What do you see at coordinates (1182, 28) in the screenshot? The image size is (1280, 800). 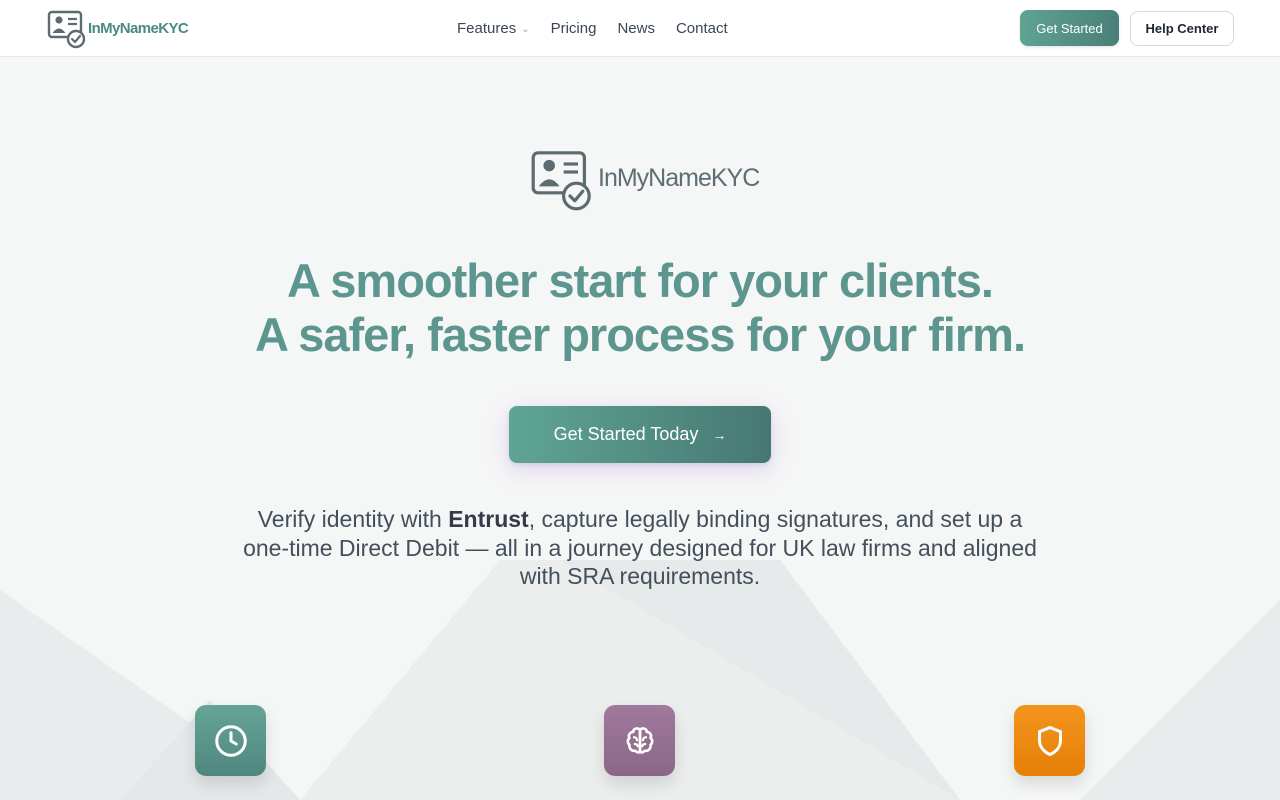 I see `help-center-button: Help Center` at bounding box center [1182, 28].